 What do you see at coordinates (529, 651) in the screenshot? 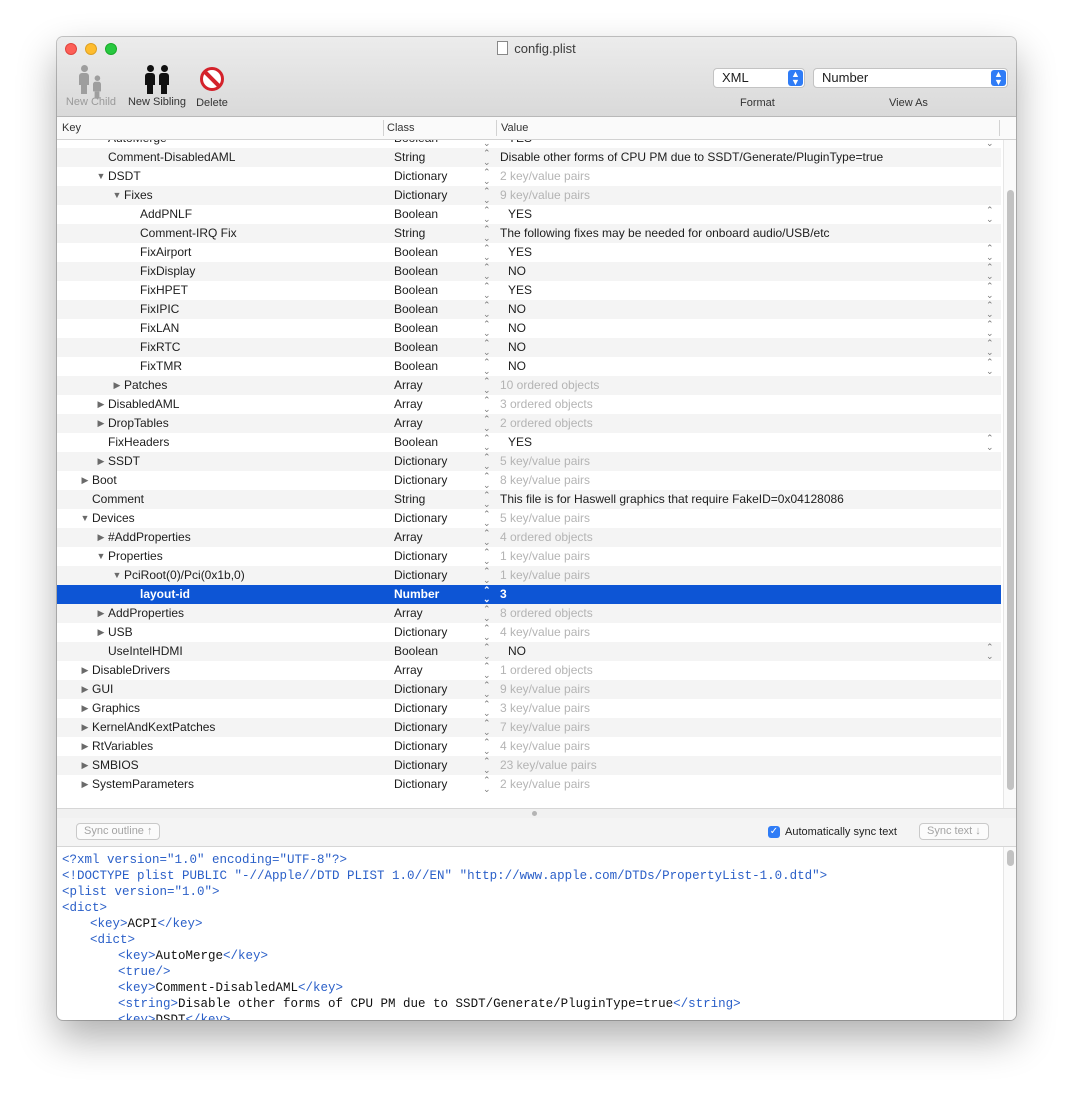
I see `outline-row: UseIntelHDMI Boolean ⌃ ⌄ NO ⌃ ⌄` at bounding box center [529, 651].